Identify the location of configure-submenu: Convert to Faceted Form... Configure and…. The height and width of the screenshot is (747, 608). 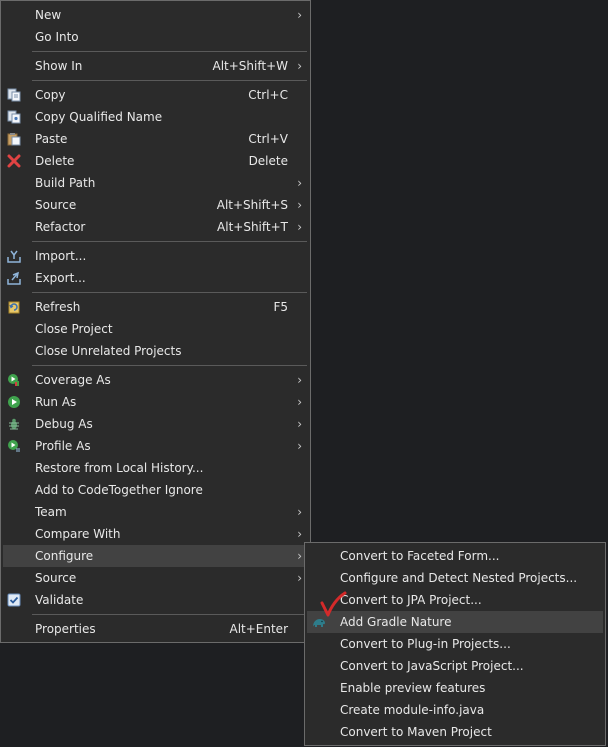
(455, 644).